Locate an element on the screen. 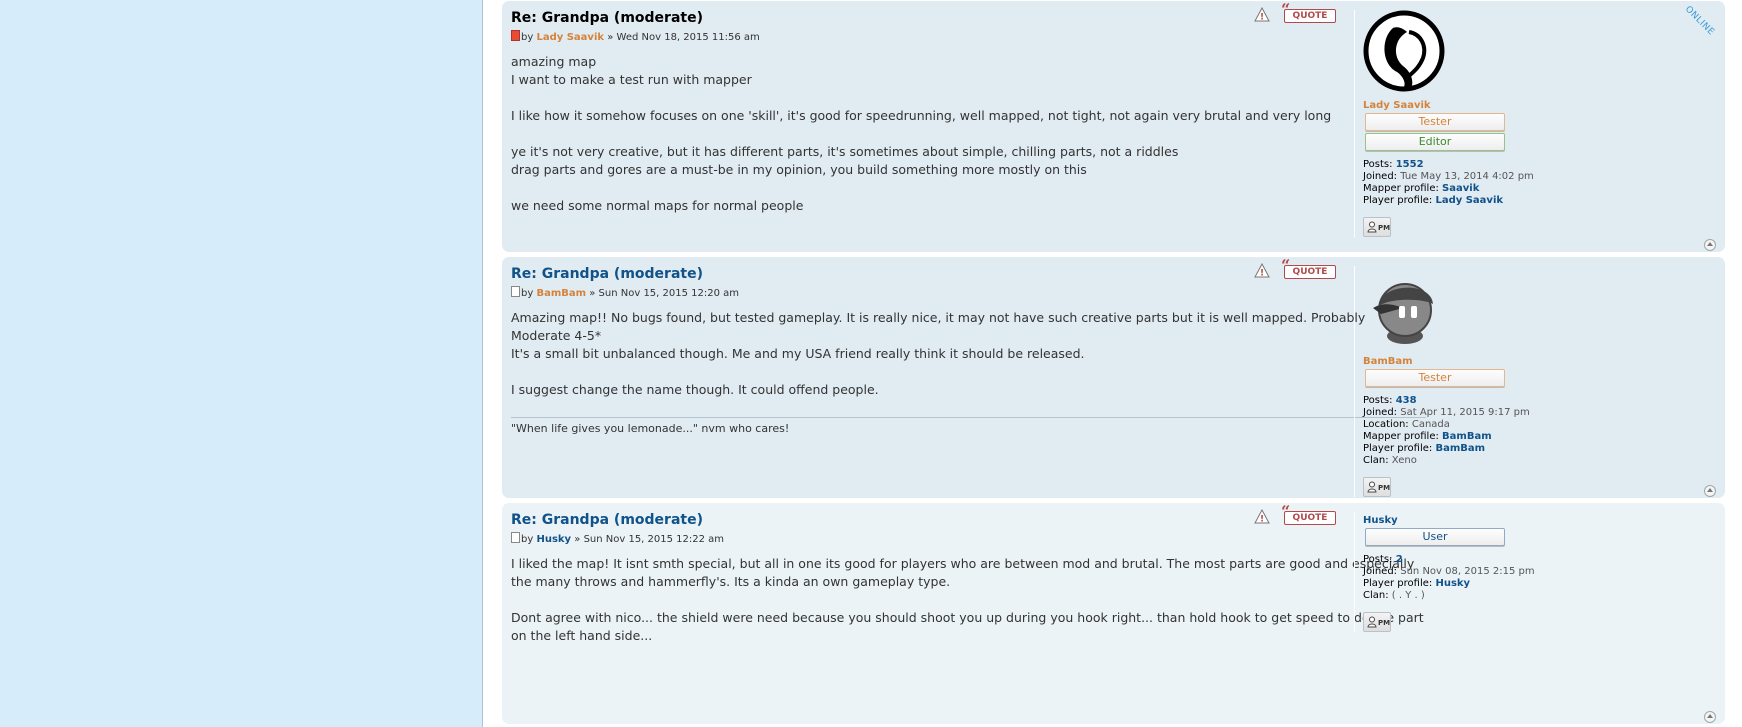 The height and width of the screenshot is (727, 1742). post-date: Wed Nov 18, 2015 11:56 am is located at coordinates (688, 37).